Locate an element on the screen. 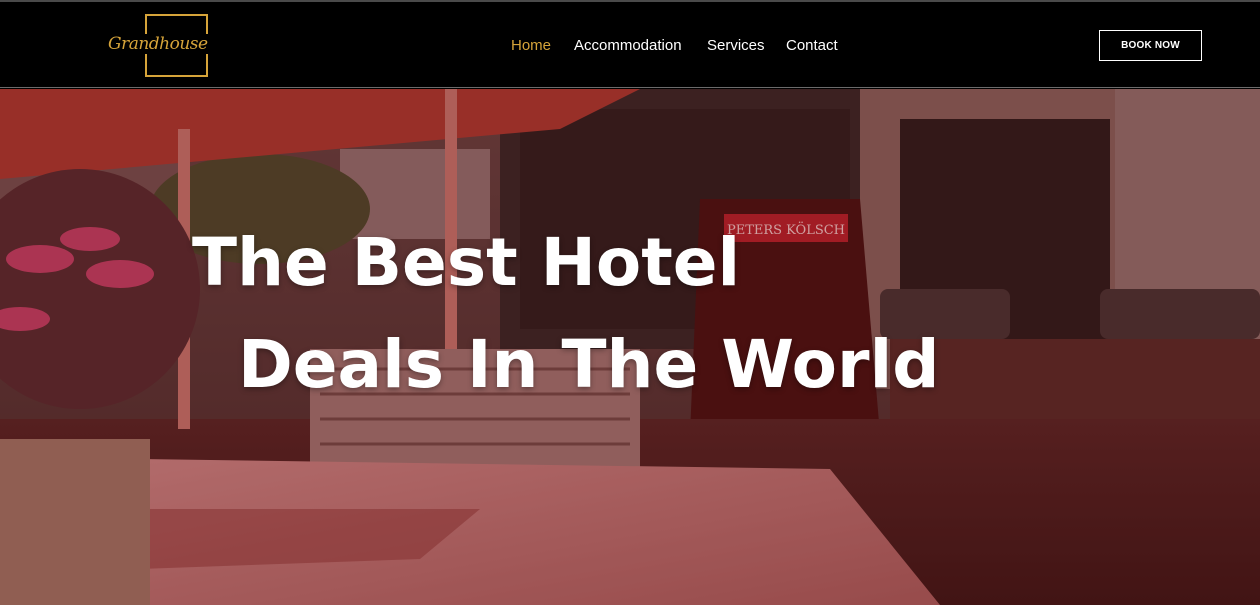 Image resolution: width=1260 pixels, height=605 pixels. headline-line-1: The Best Hotel is located at coordinates (466, 262).